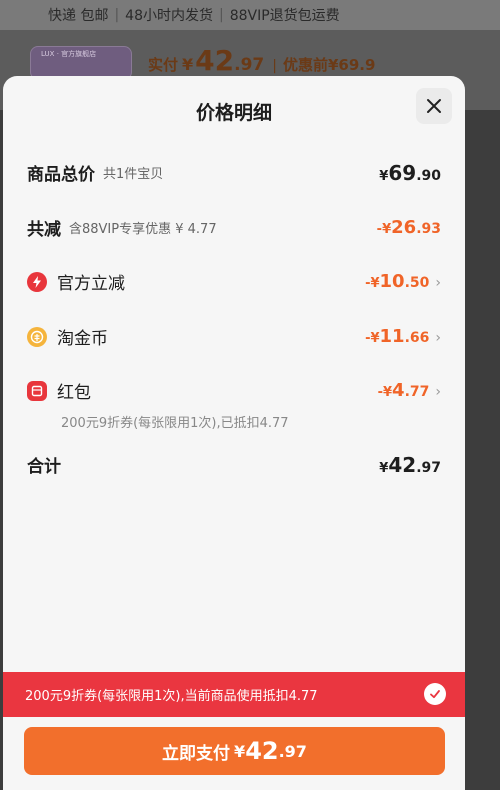 Image resolution: width=500 pixels, height=790 pixels. I want to click on amount-int: 69, so click(402, 172).